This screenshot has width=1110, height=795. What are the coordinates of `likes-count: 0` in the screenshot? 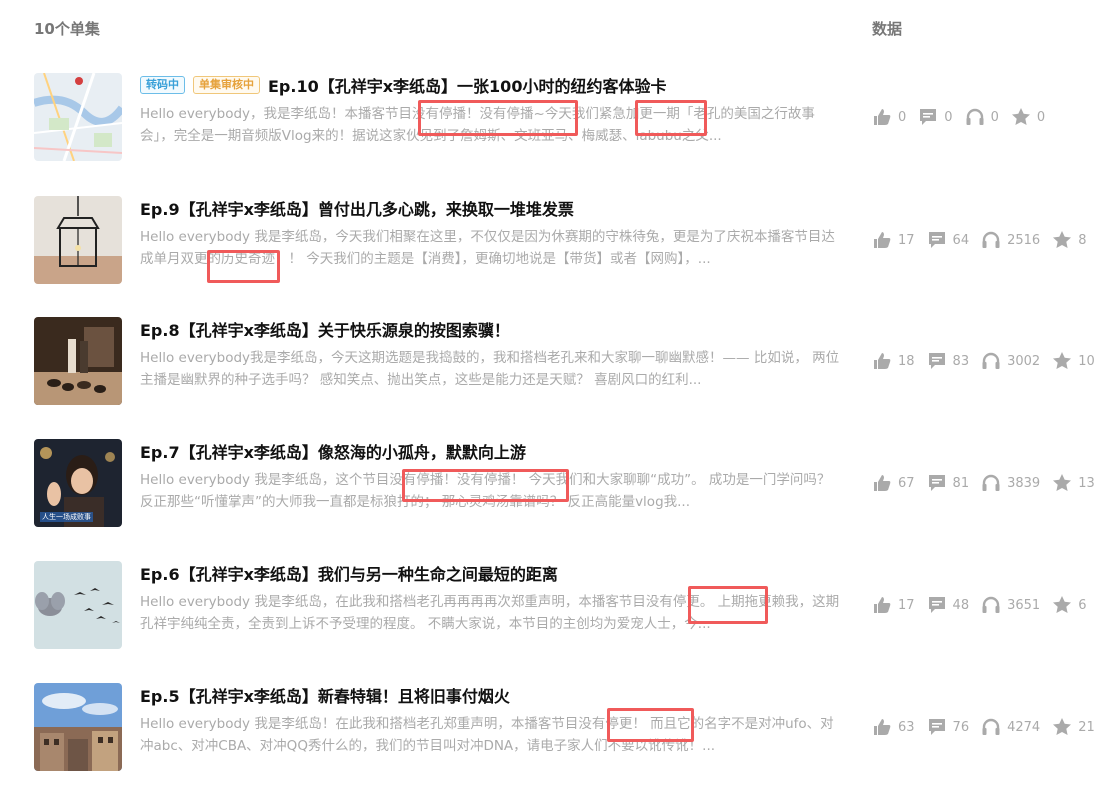 It's located at (902, 117).